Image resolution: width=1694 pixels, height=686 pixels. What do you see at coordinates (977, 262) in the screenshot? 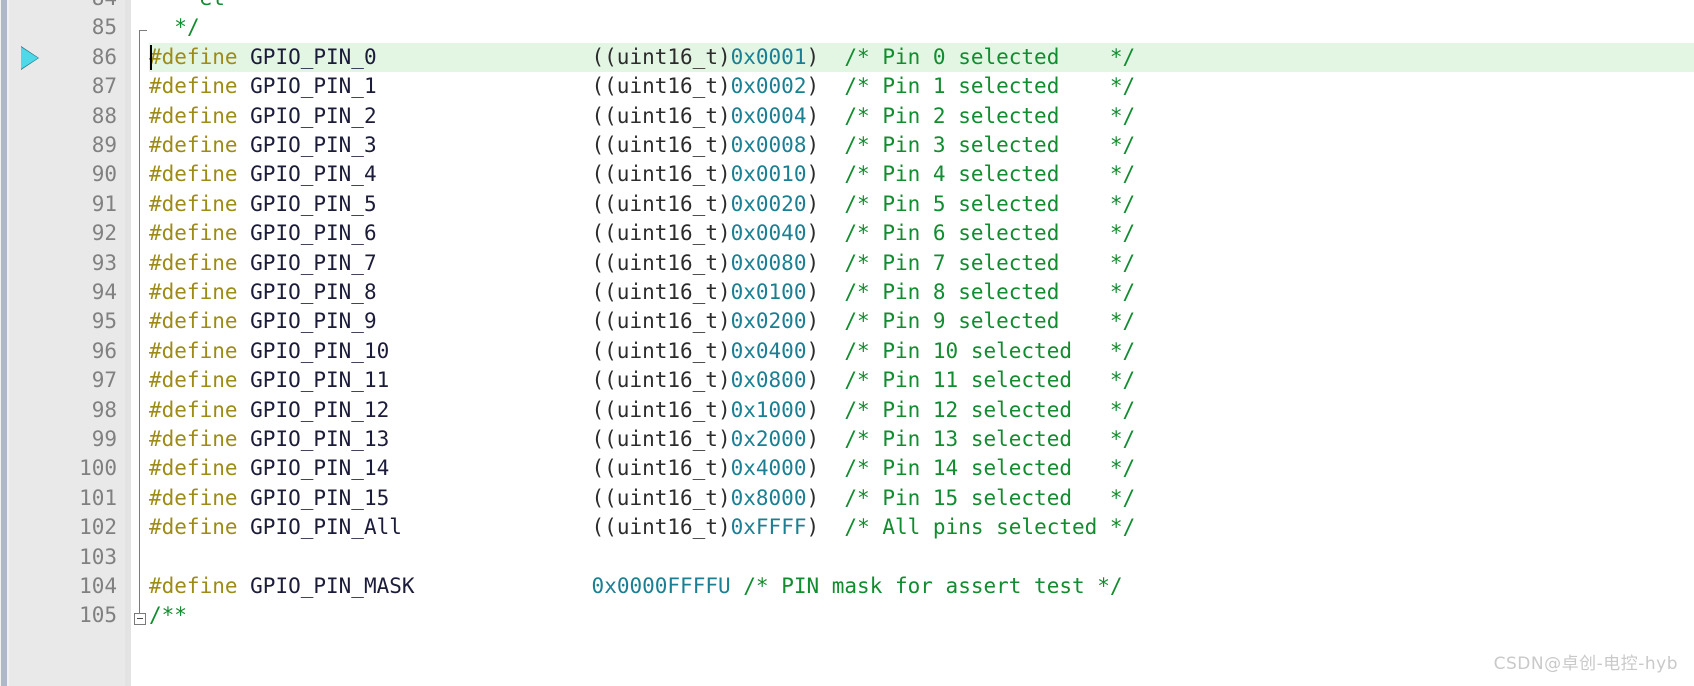
I see `code-token: /* Pin 7 selected */` at bounding box center [977, 262].